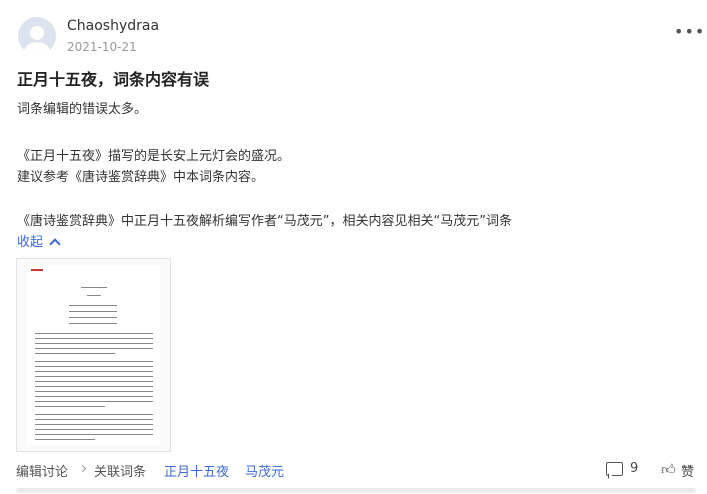  What do you see at coordinates (113, 26) in the screenshot?
I see `username: Chaoshydraa` at bounding box center [113, 26].